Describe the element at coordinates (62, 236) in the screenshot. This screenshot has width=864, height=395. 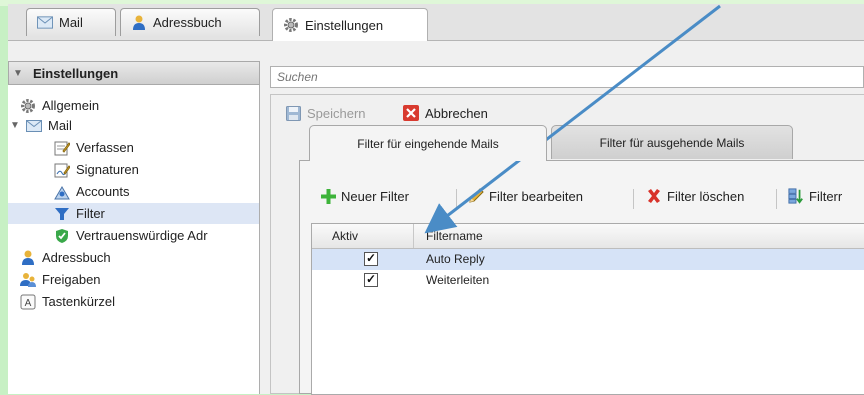
I see `shield-icon` at that location.